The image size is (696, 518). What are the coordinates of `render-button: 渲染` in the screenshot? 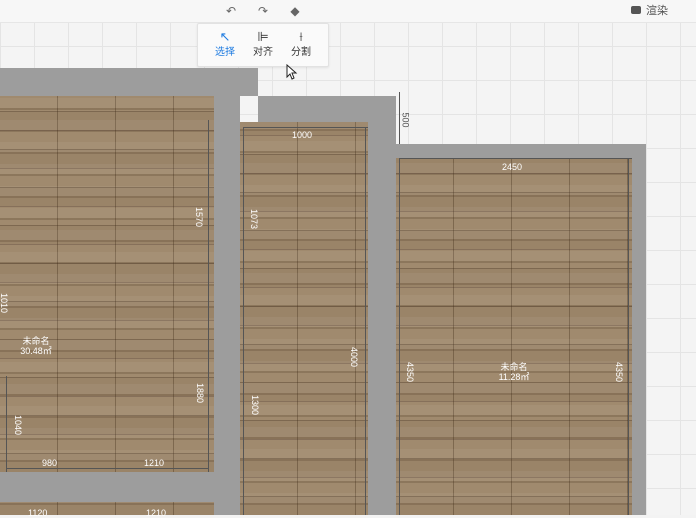 It's located at (649, 11).